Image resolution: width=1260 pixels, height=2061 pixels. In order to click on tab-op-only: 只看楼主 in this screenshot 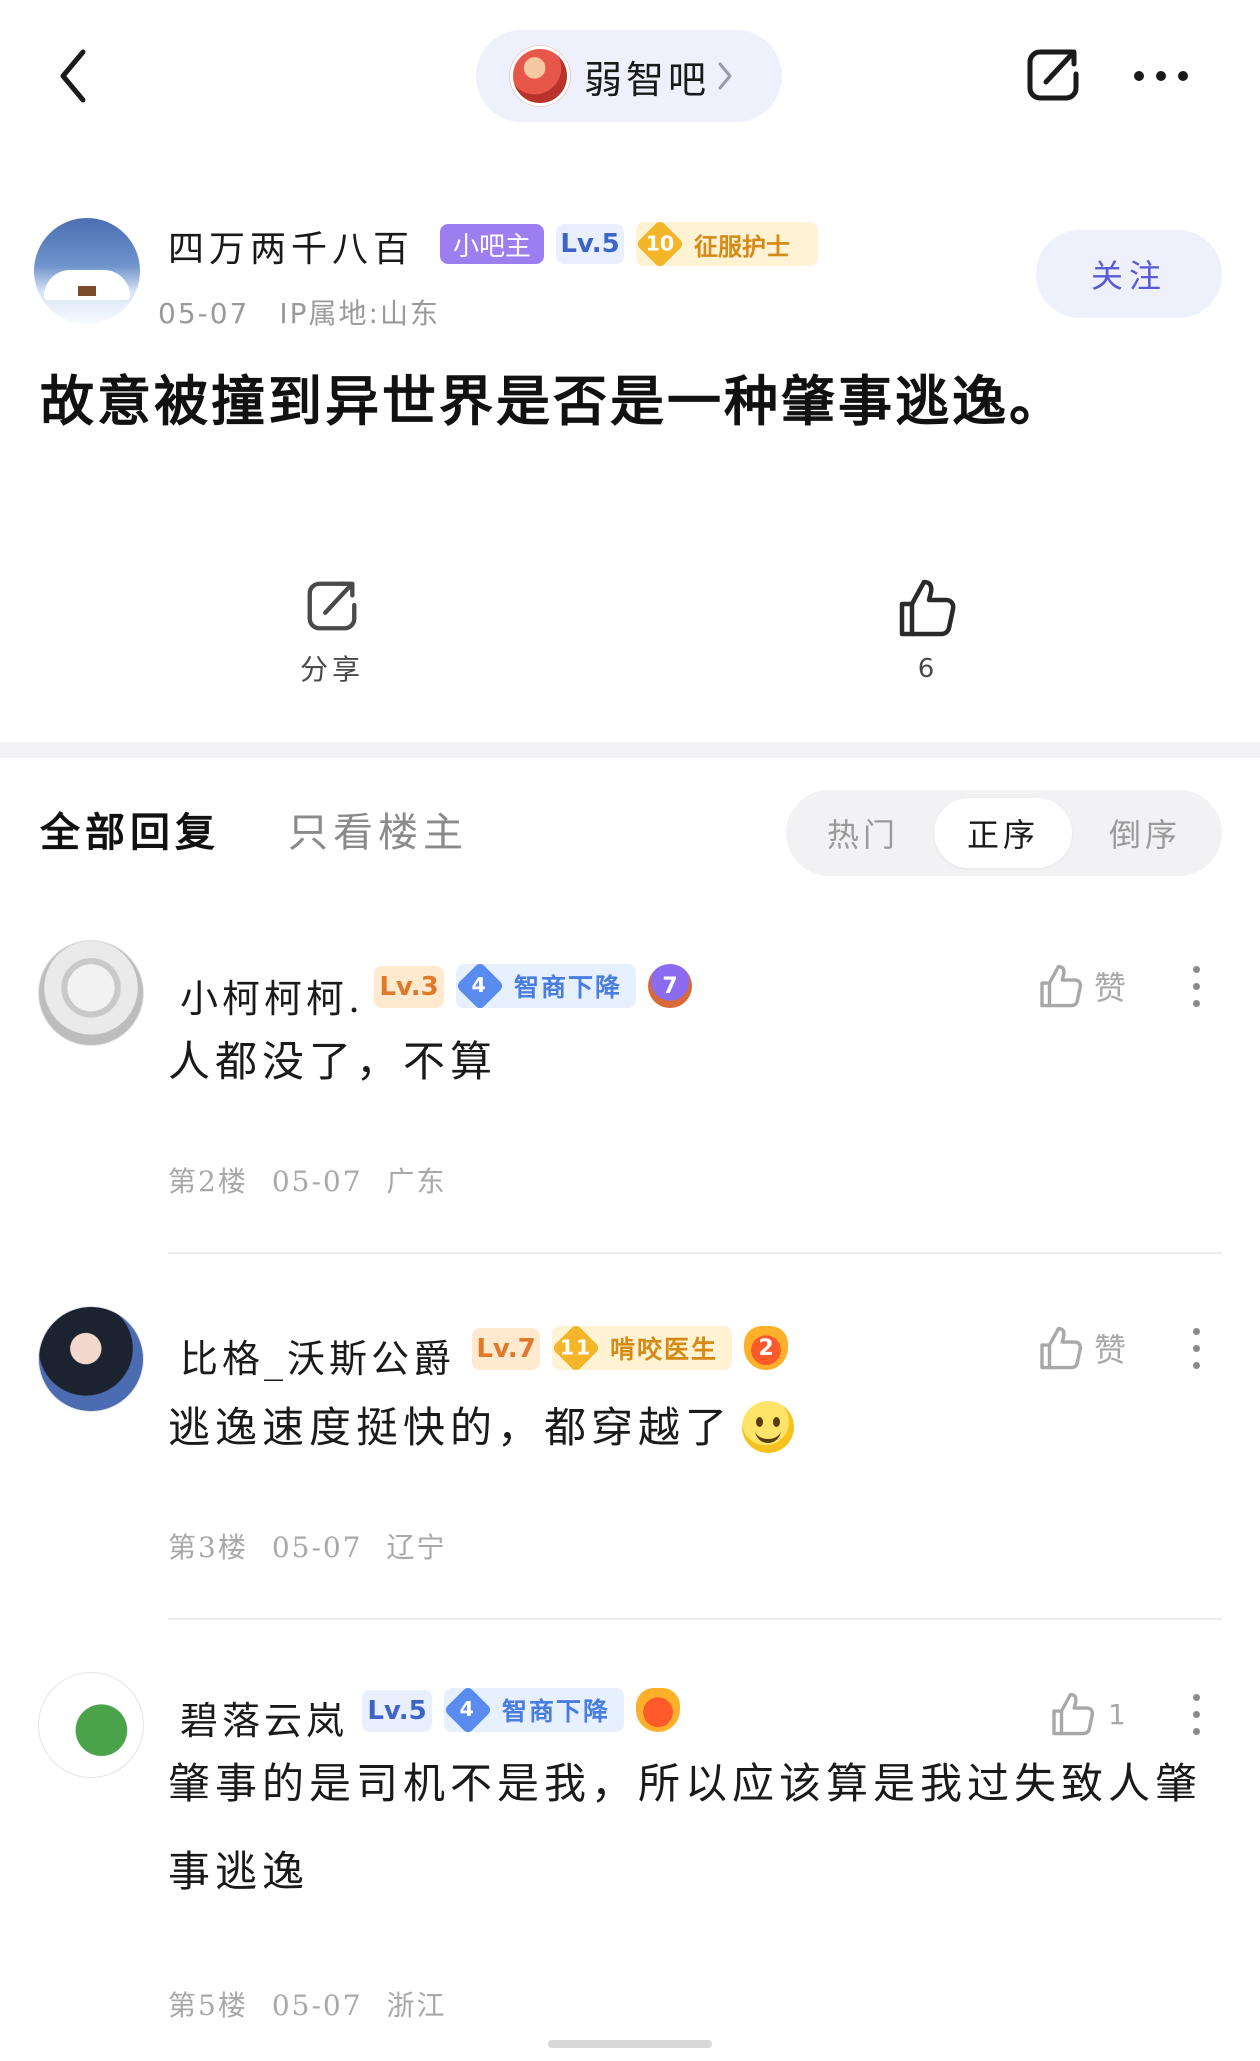, I will do `click(378, 829)`.